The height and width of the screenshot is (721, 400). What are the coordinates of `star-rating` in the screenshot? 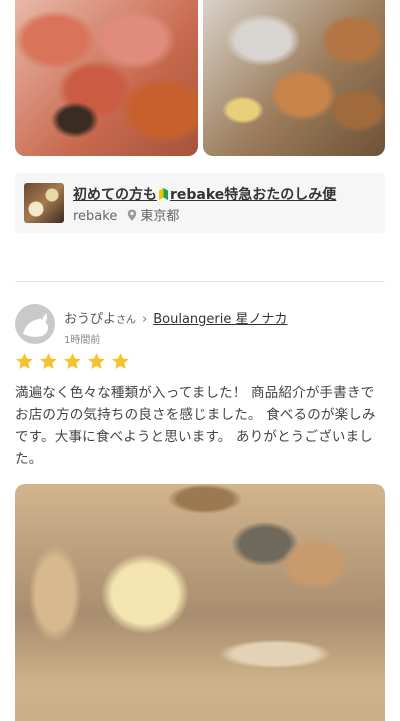 It's located at (75, 362).